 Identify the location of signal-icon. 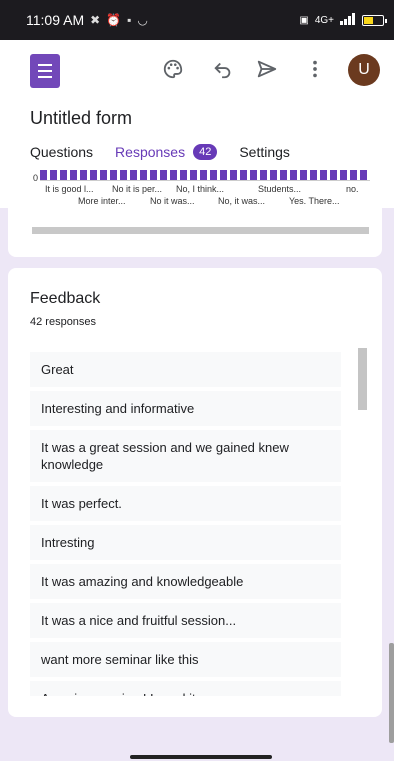
(348, 20).